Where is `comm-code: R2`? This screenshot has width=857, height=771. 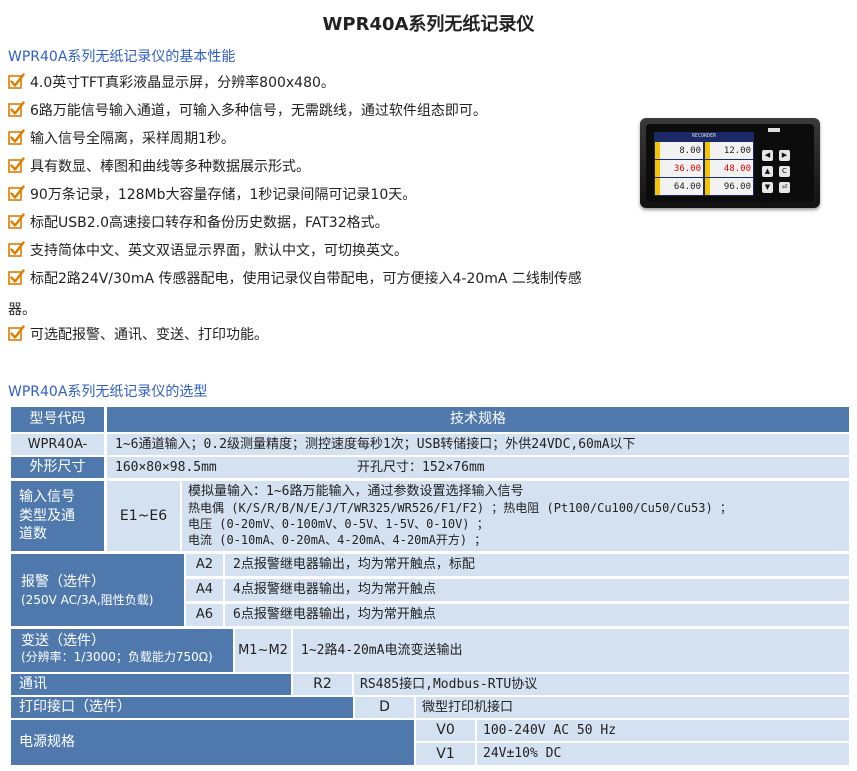
comm-code: R2 is located at coordinates (322, 684).